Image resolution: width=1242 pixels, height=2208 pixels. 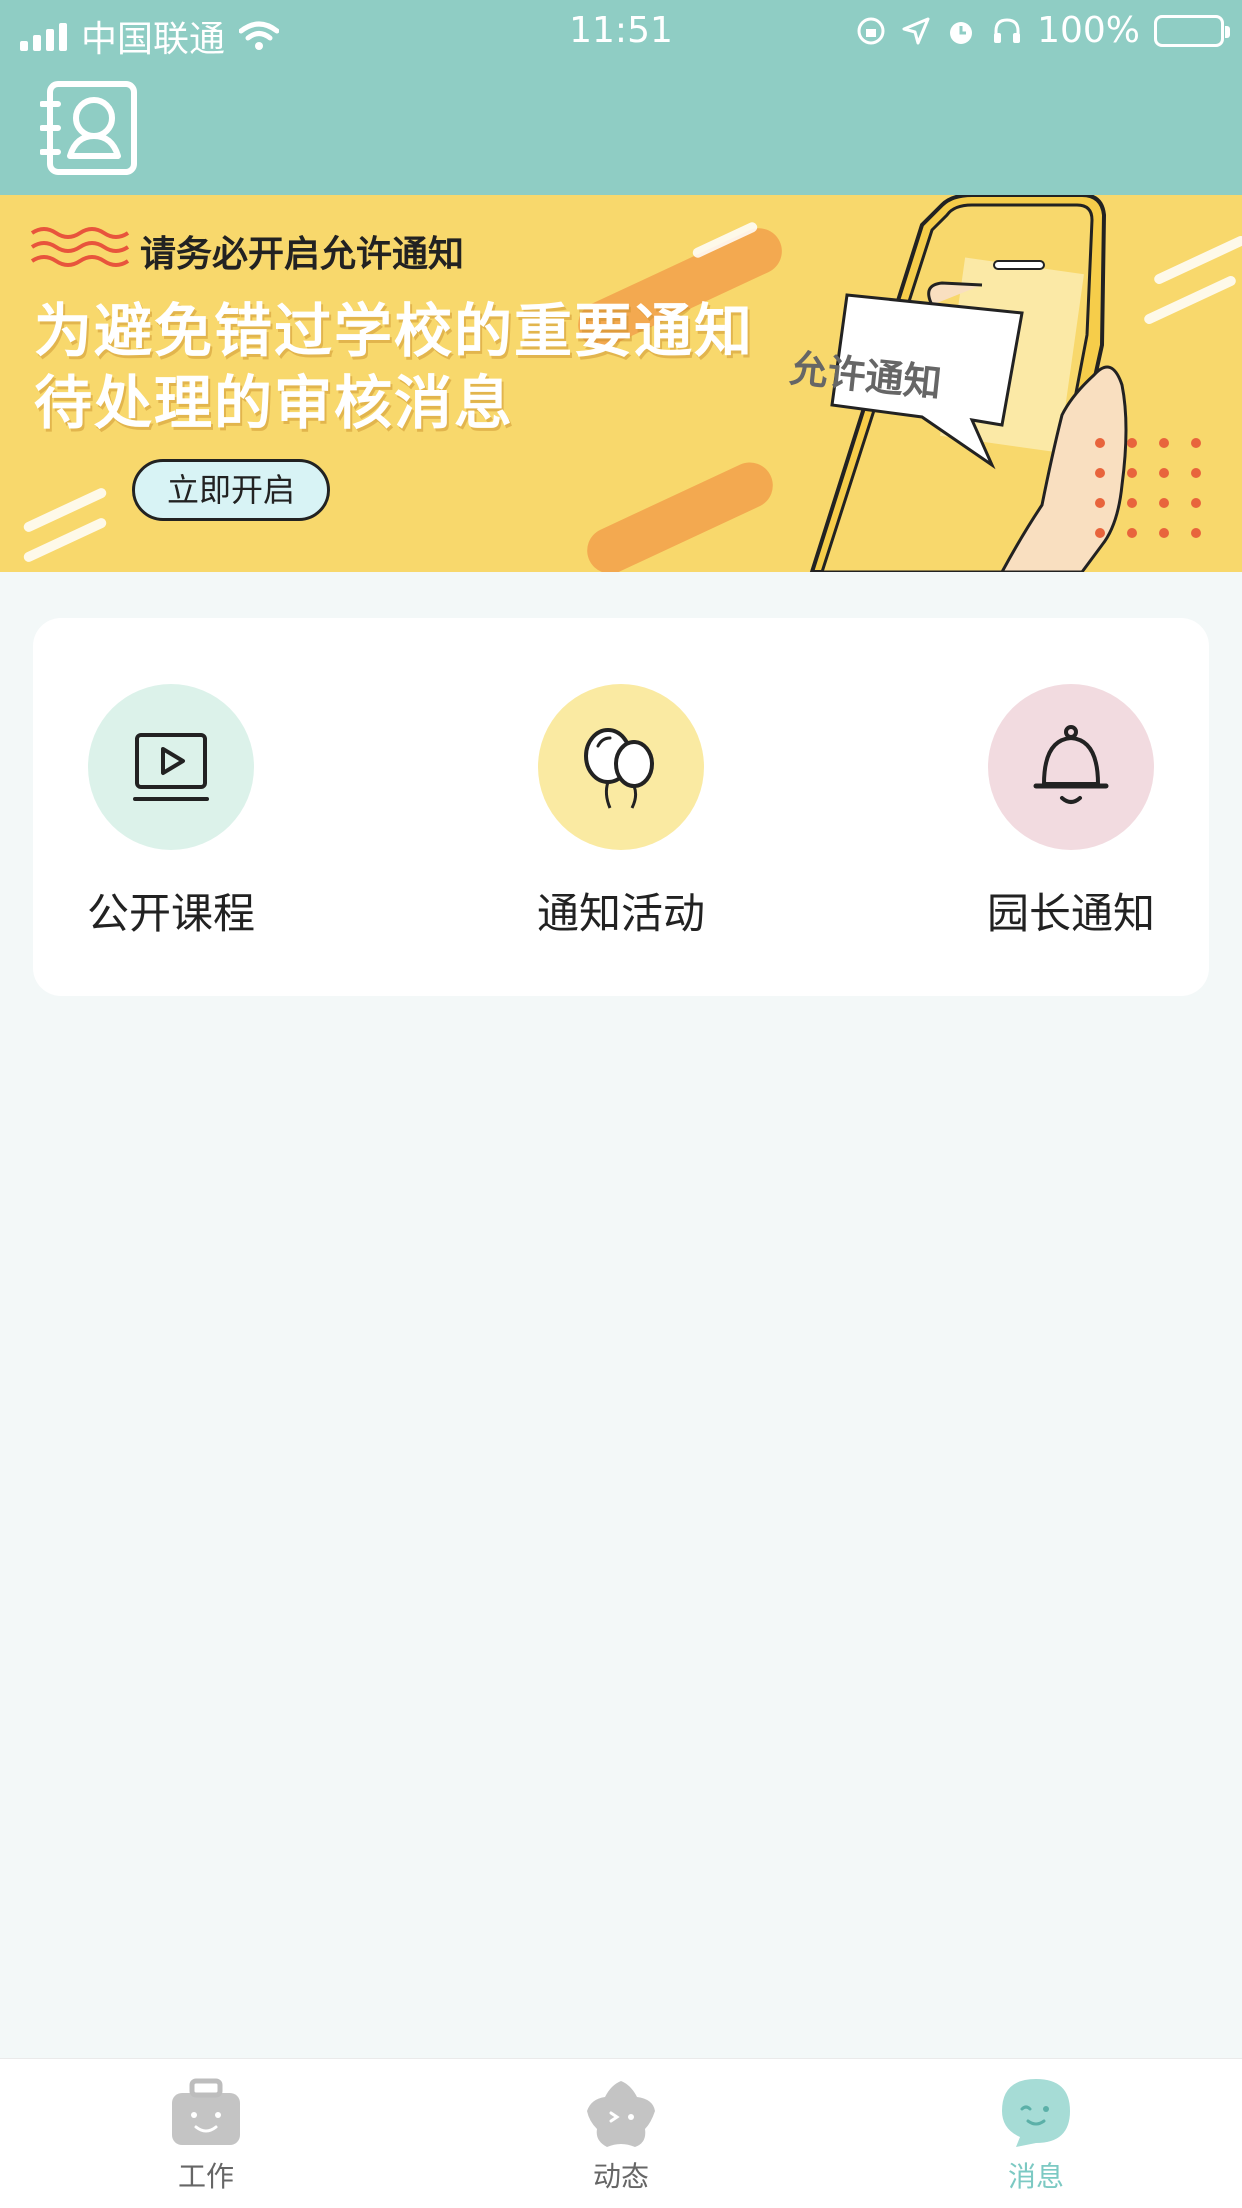 I want to click on balloons-icon, so click(x=619, y=768).